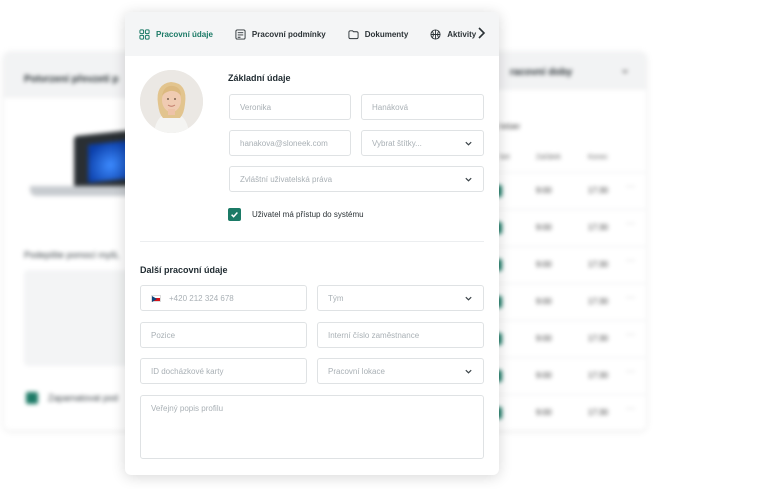 This screenshot has height=489, width=768. What do you see at coordinates (453, 34) in the screenshot?
I see `tab-activities: Aktivity` at bounding box center [453, 34].